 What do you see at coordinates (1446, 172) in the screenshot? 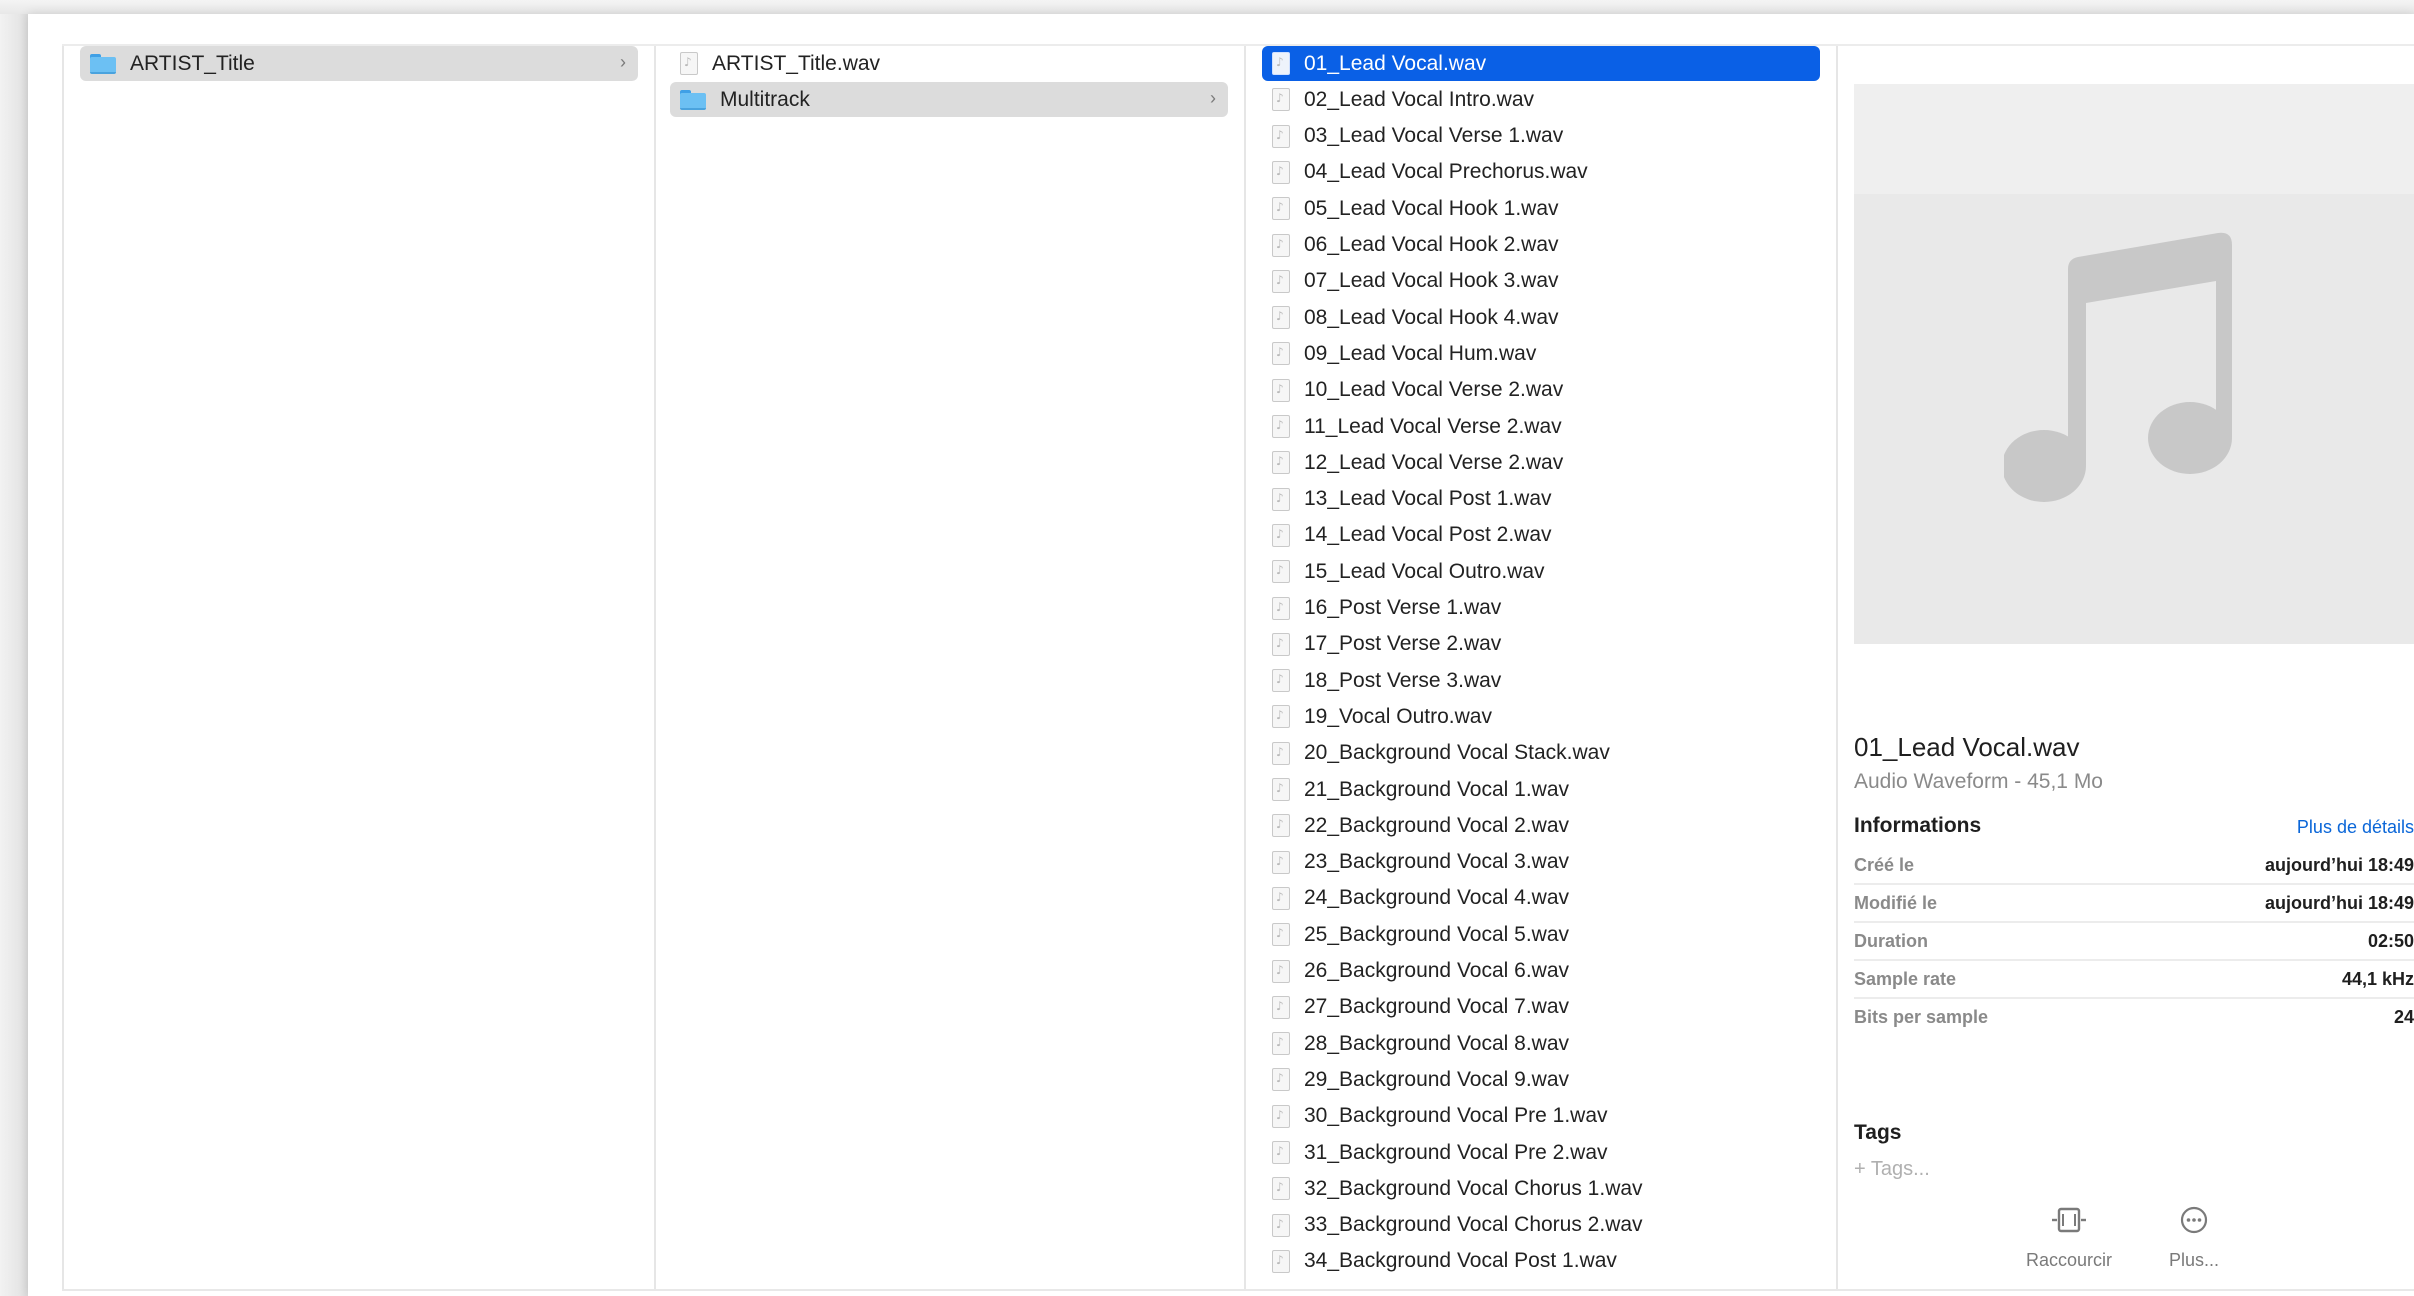
I see `file-name: 04_Lead Vocal Prechorus.wav` at bounding box center [1446, 172].